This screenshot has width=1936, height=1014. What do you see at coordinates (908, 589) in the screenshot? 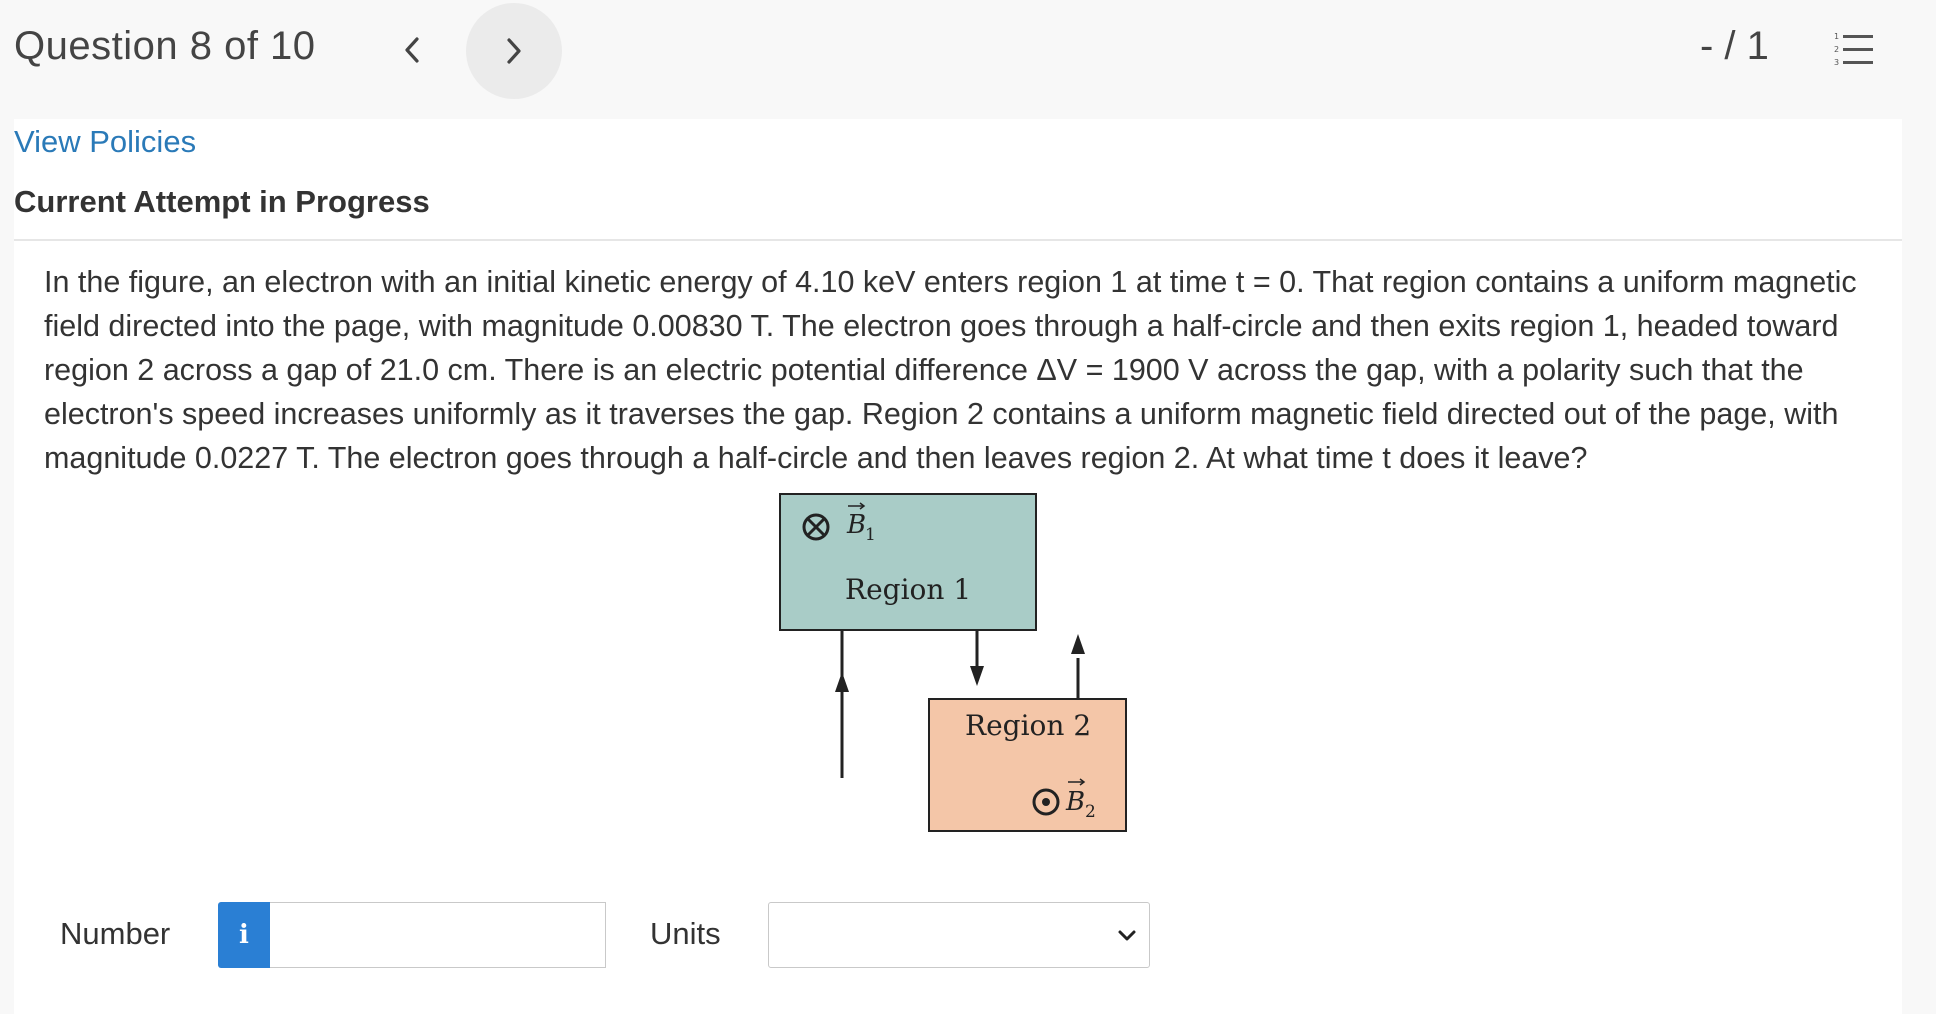
I see `region-1-label: Region 1` at bounding box center [908, 589].